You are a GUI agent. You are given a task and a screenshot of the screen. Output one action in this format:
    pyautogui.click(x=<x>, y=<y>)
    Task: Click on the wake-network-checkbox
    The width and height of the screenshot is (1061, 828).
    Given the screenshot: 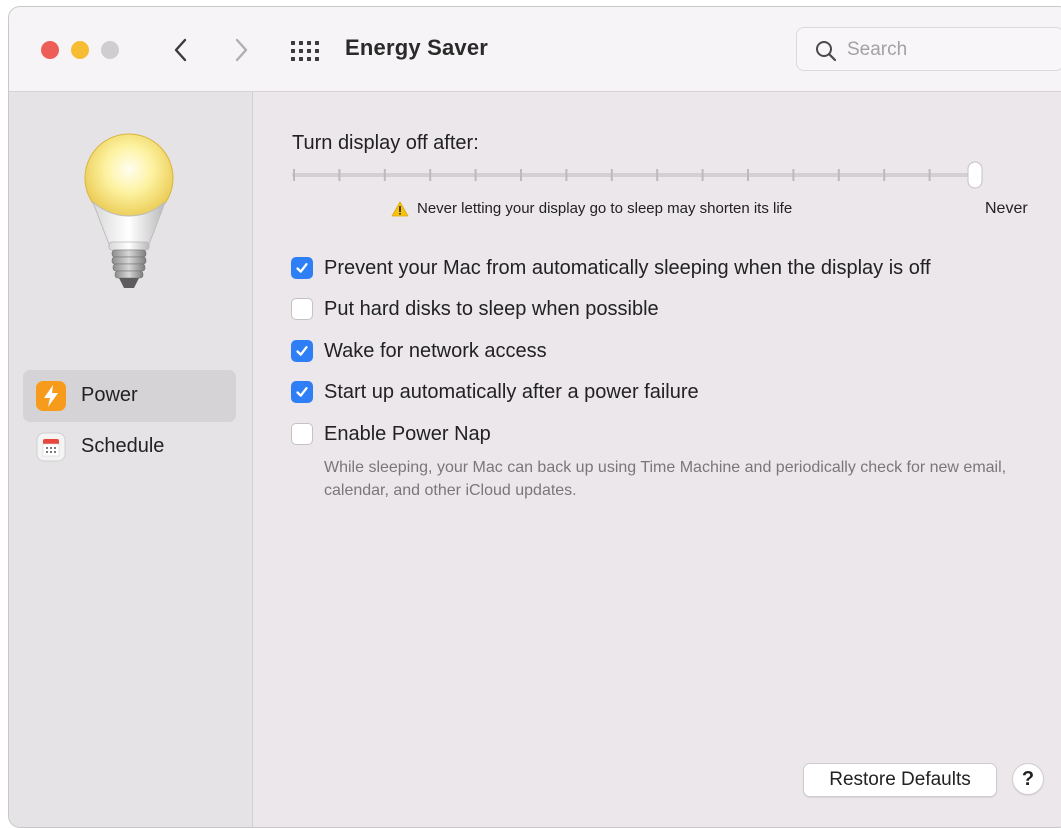 What is the action you would take?
    pyautogui.click(x=302, y=351)
    